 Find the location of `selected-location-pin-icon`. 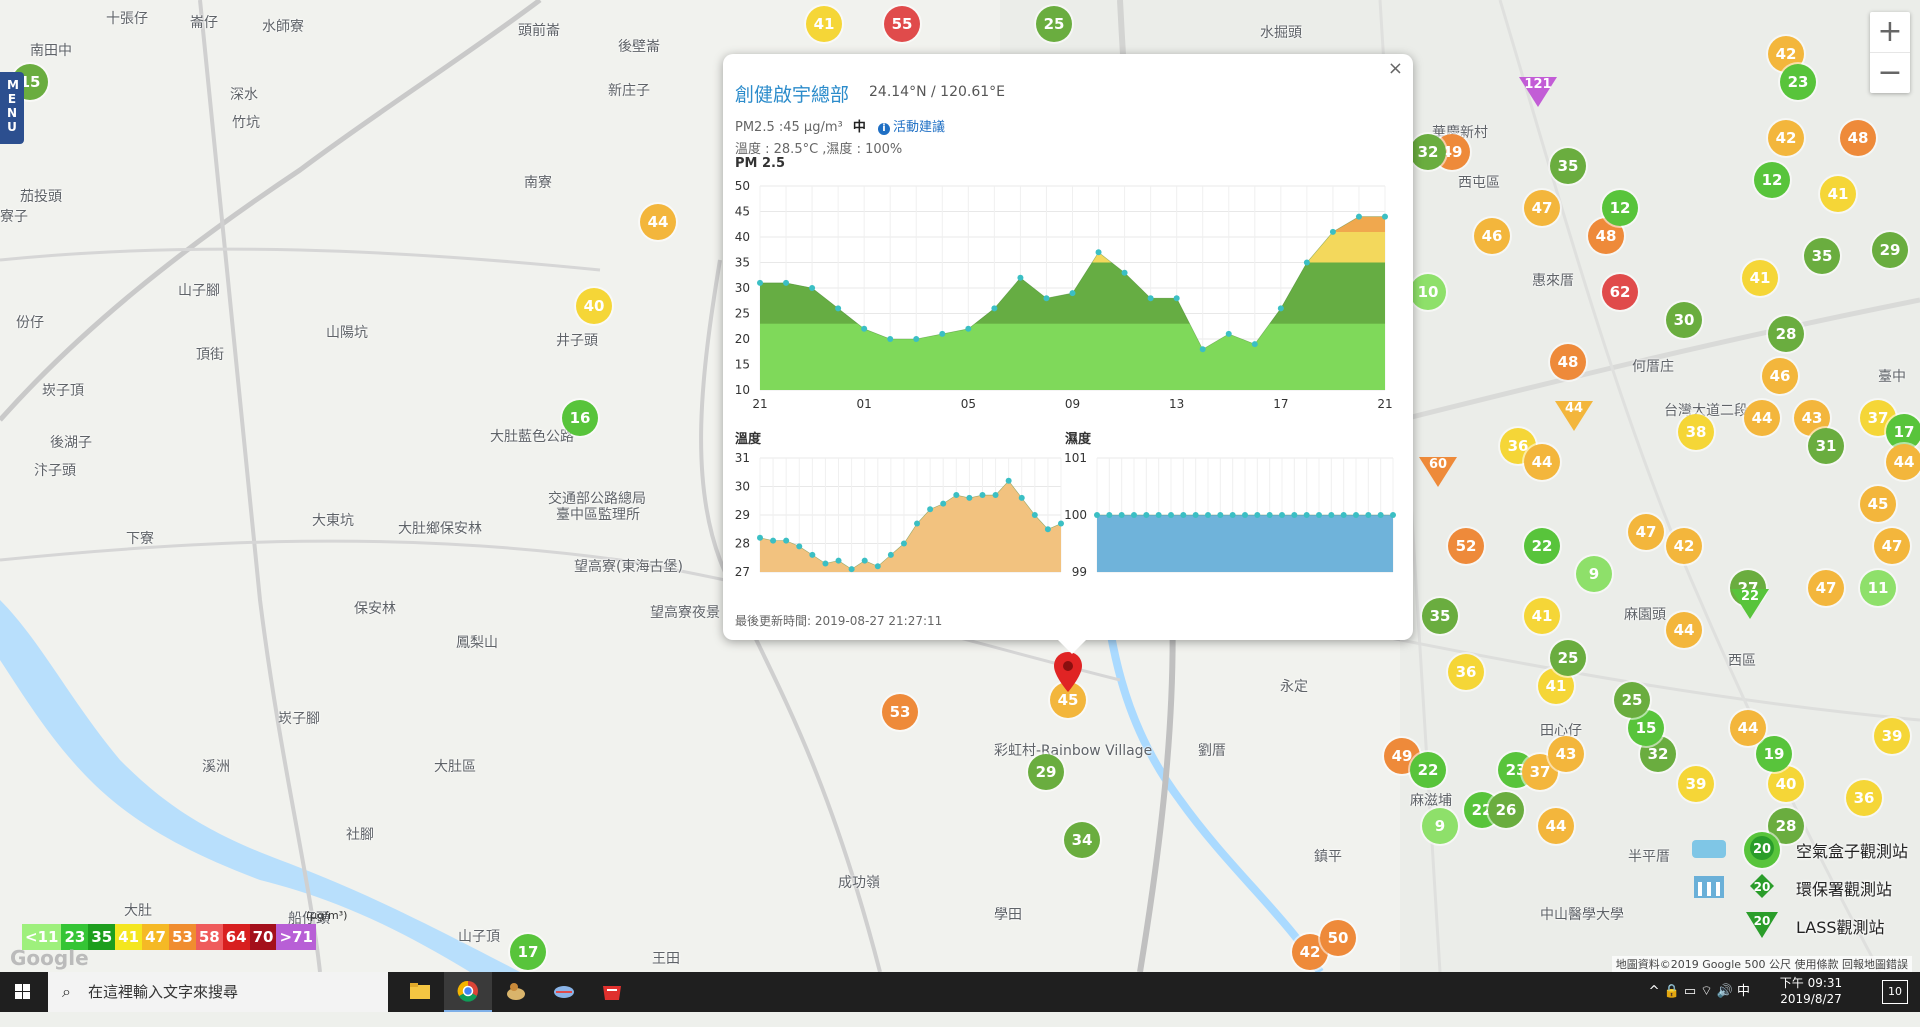

selected-location-pin-icon is located at coordinates (1068, 672).